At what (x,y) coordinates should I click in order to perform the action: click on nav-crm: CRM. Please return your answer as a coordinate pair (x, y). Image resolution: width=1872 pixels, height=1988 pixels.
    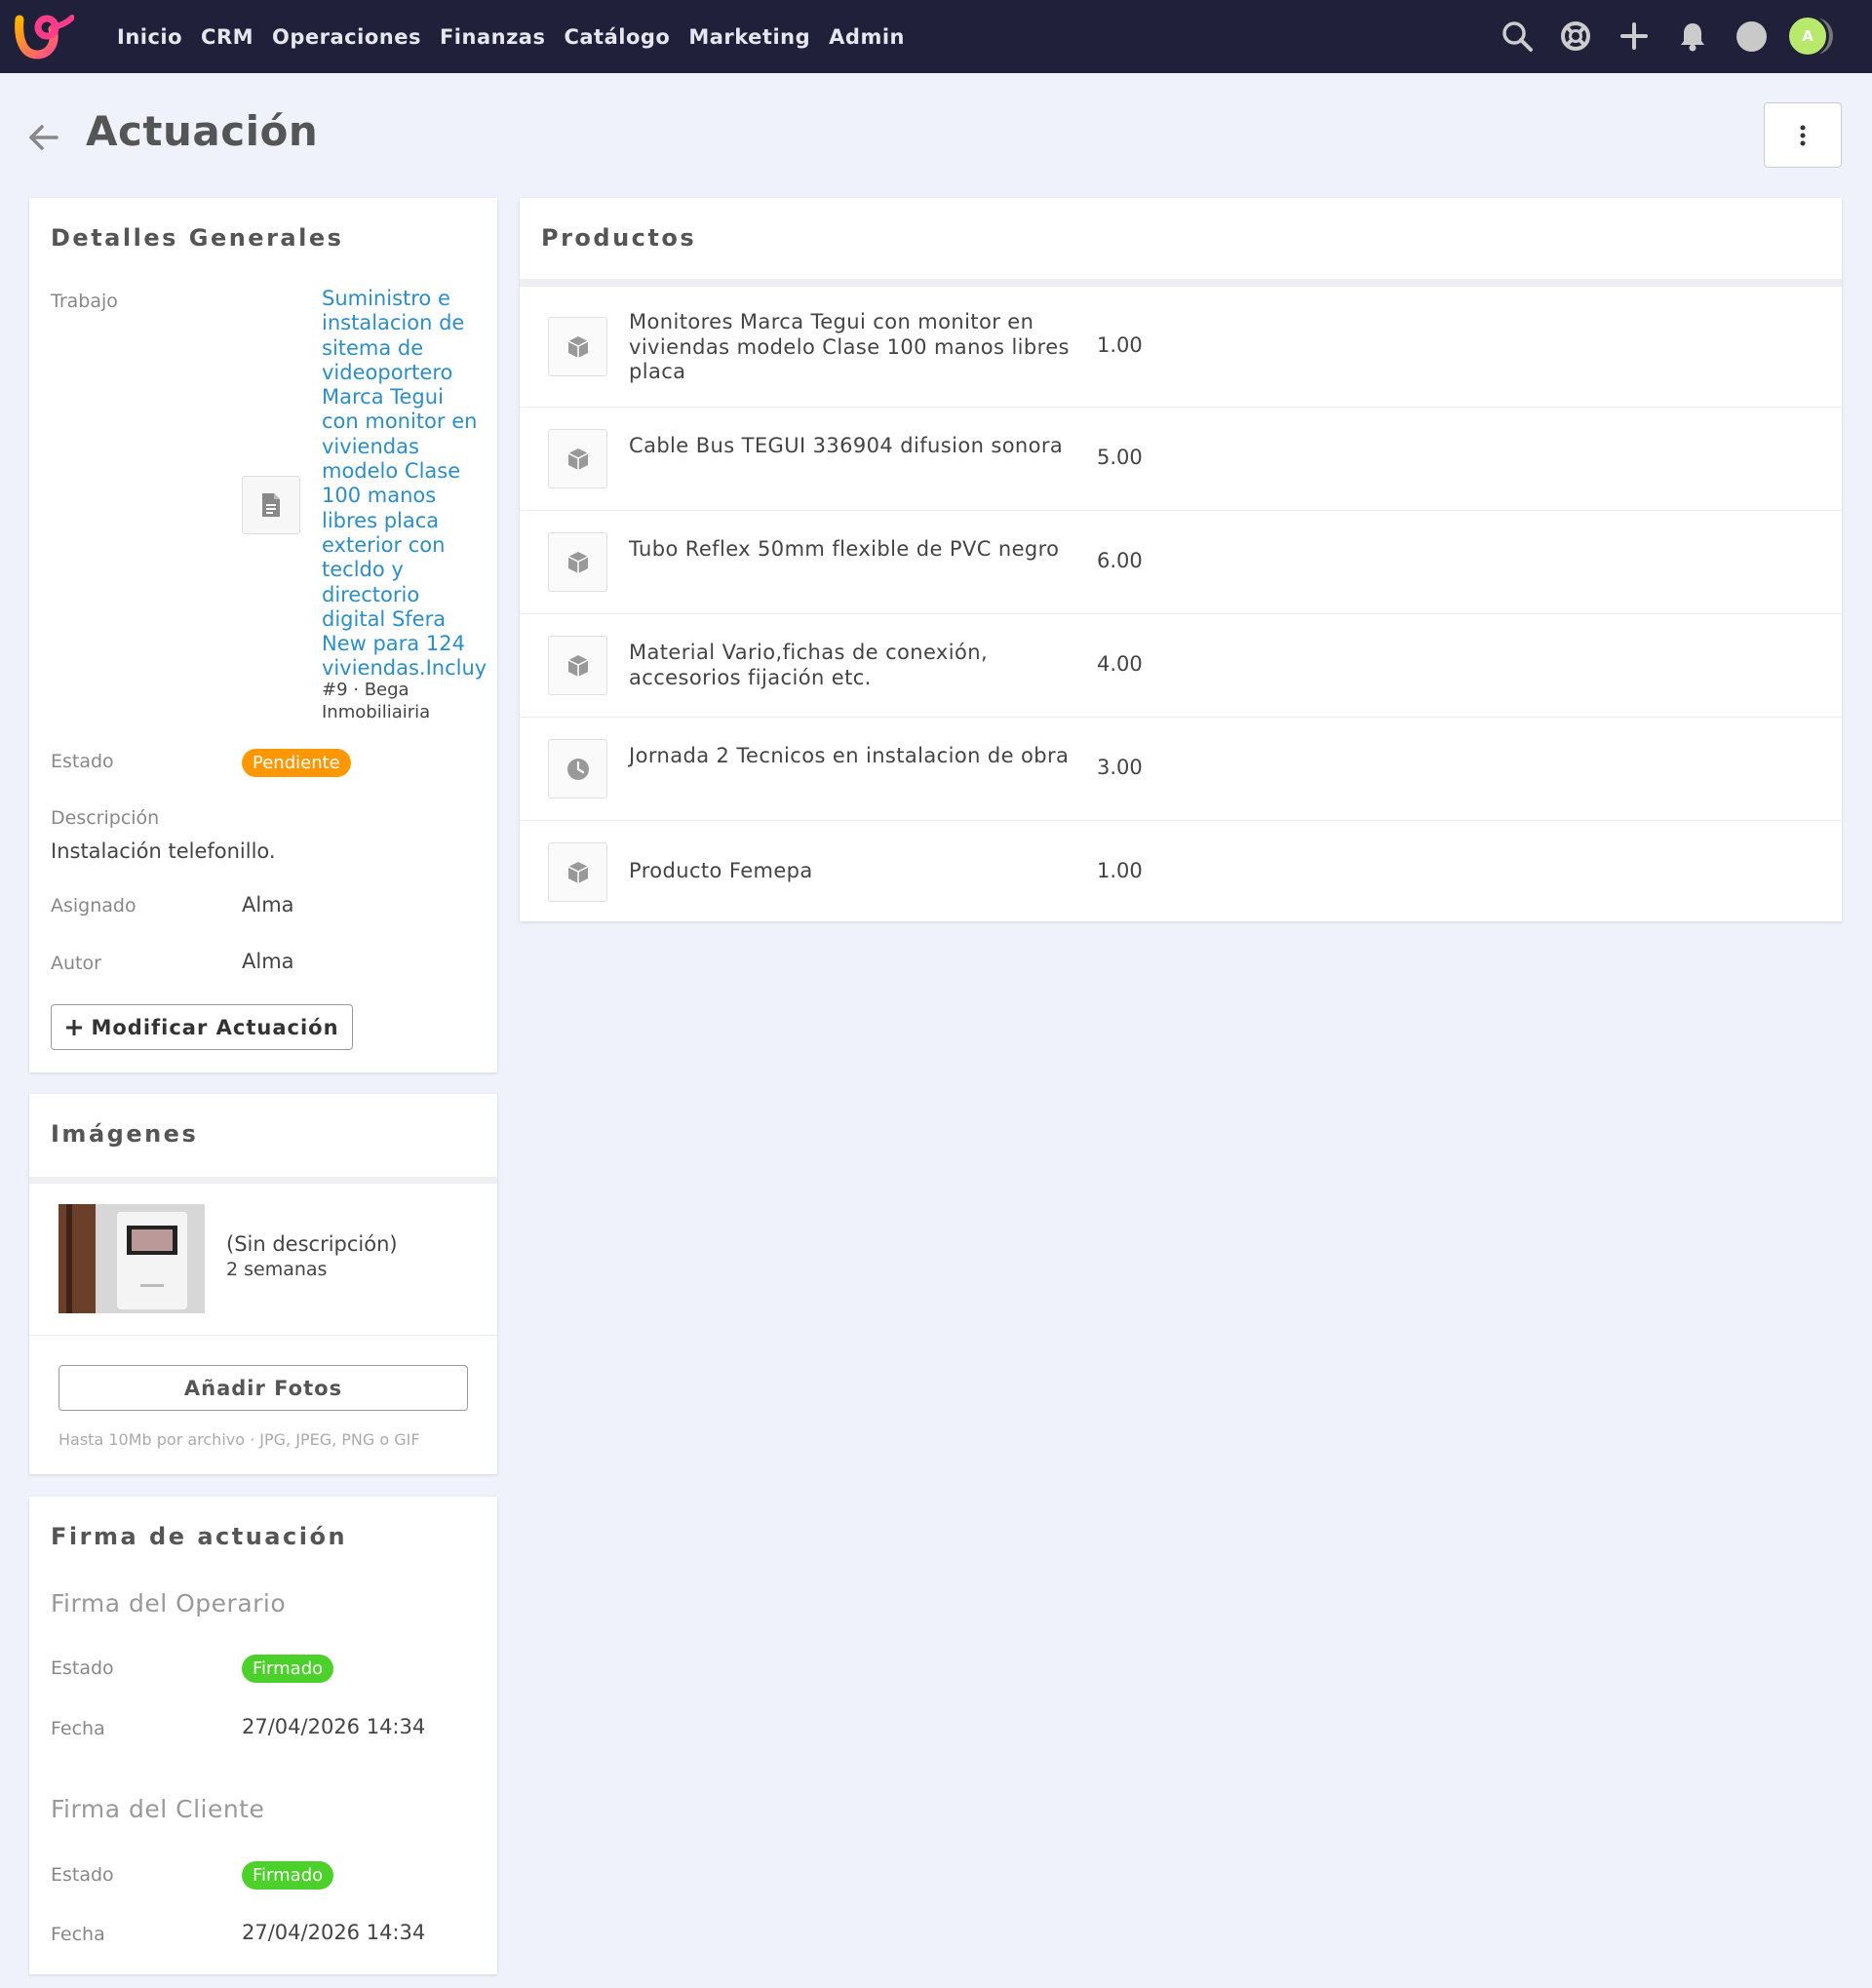
    Looking at the image, I should click on (227, 37).